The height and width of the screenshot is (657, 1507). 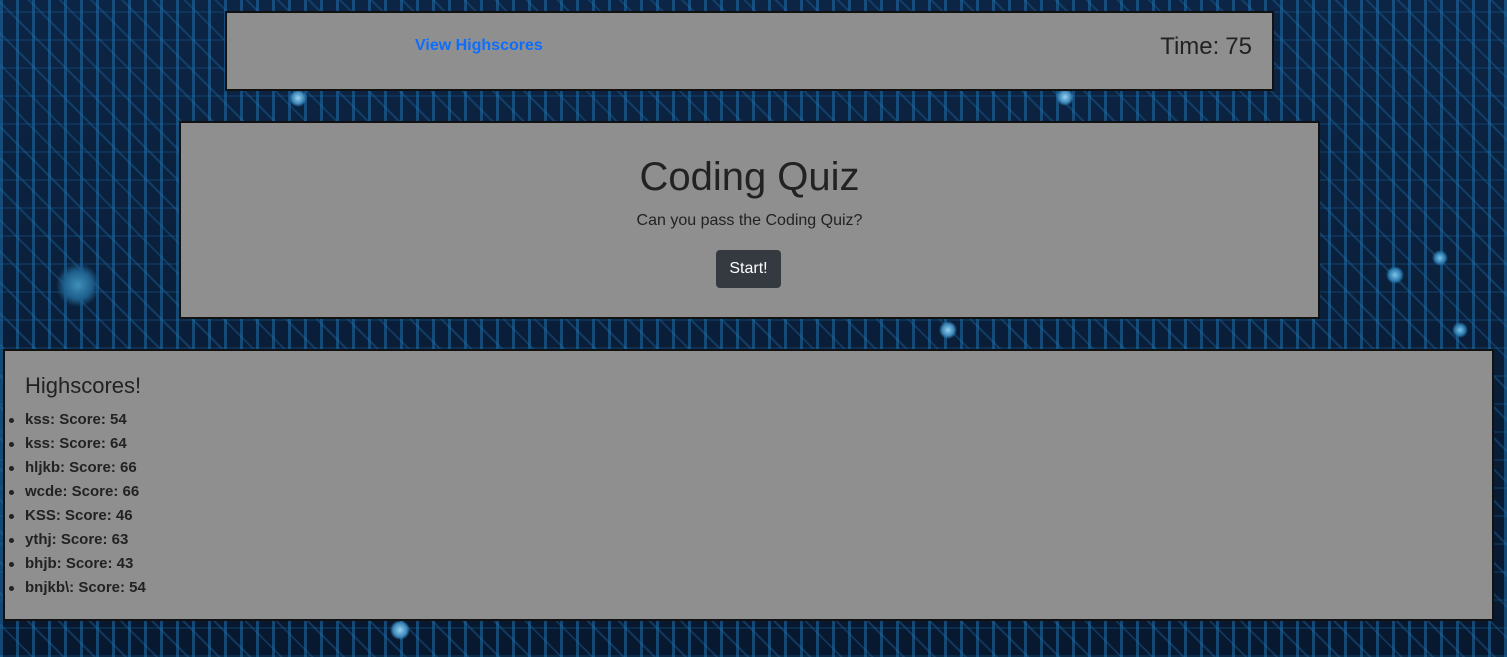 I want to click on list-item: kss: Score: 64, so click(x=75, y=444).